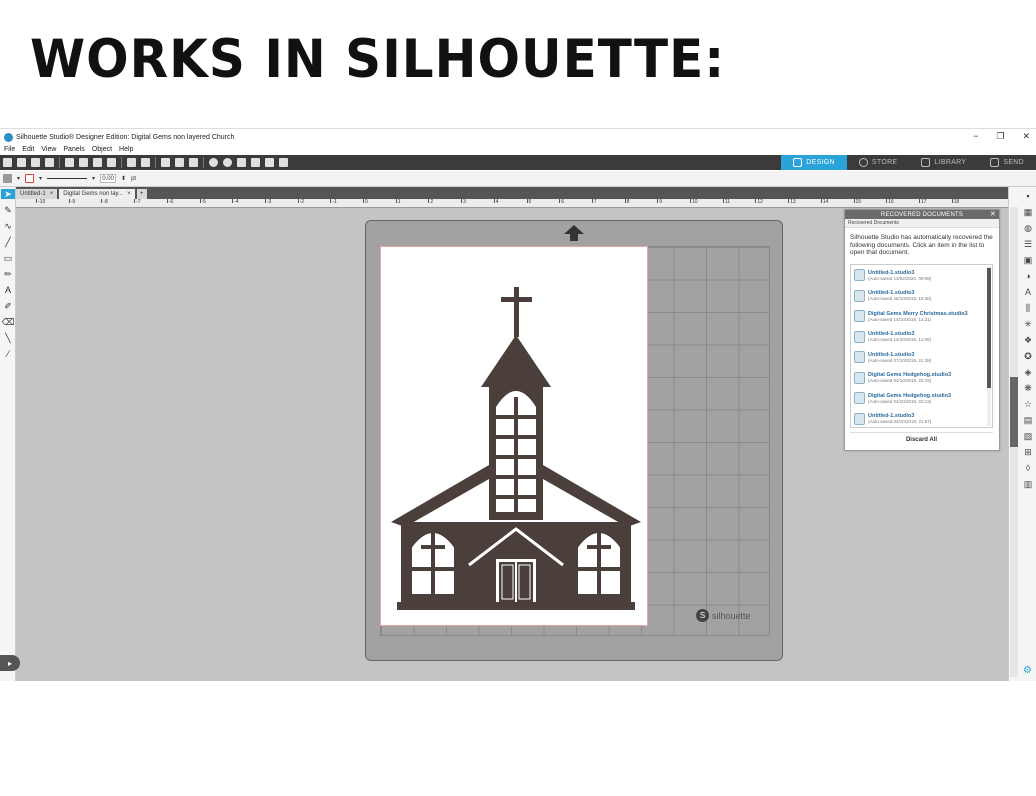  I want to click on transform-panel-icon: ✳, so click(1028, 324).